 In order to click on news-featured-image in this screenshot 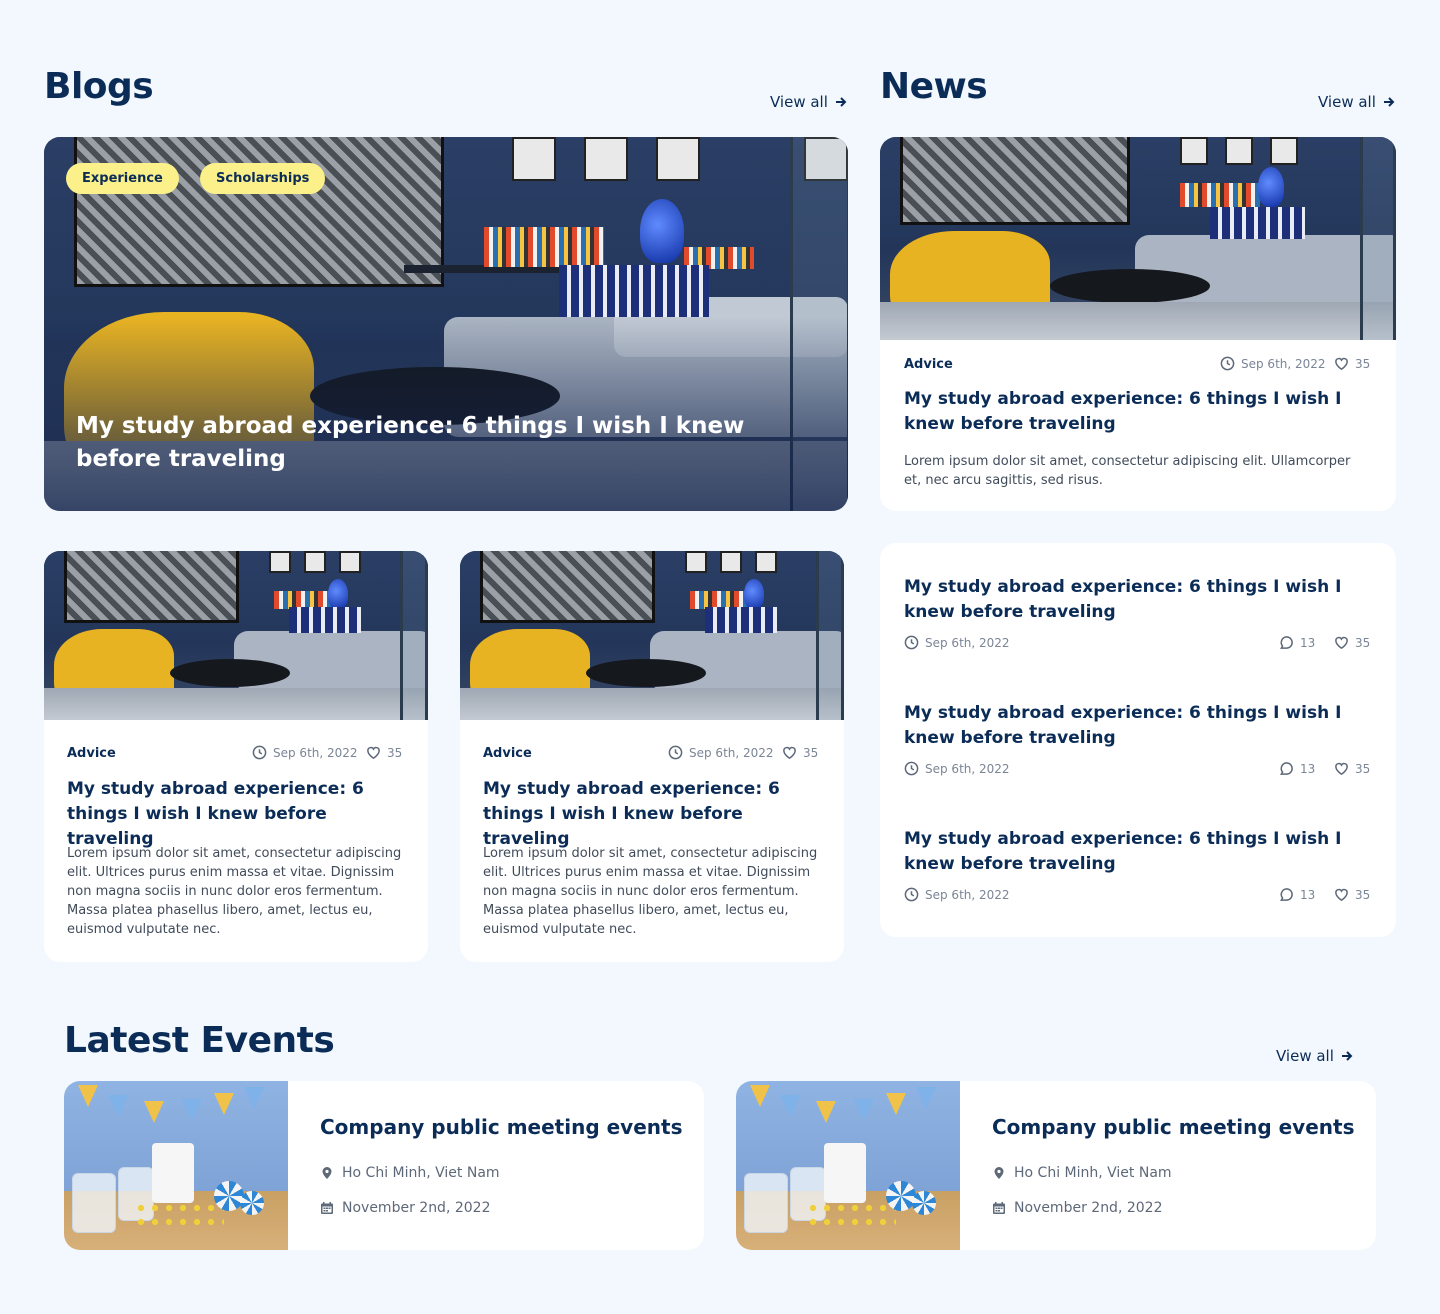, I will do `click(1138, 238)`.